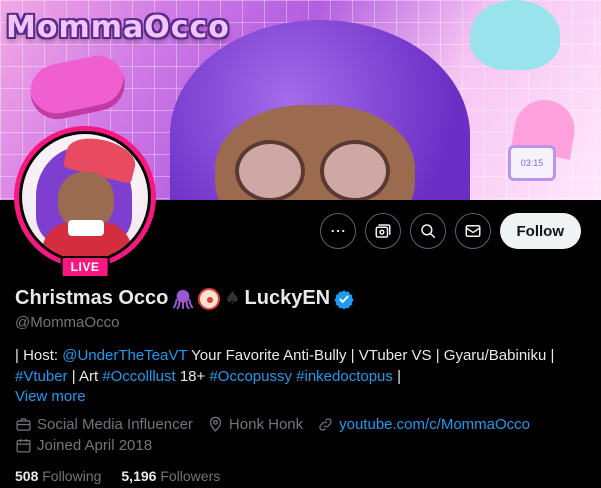 This screenshot has width=601, height=488. I want to click on bio-text: 18+, so click(192, 376).